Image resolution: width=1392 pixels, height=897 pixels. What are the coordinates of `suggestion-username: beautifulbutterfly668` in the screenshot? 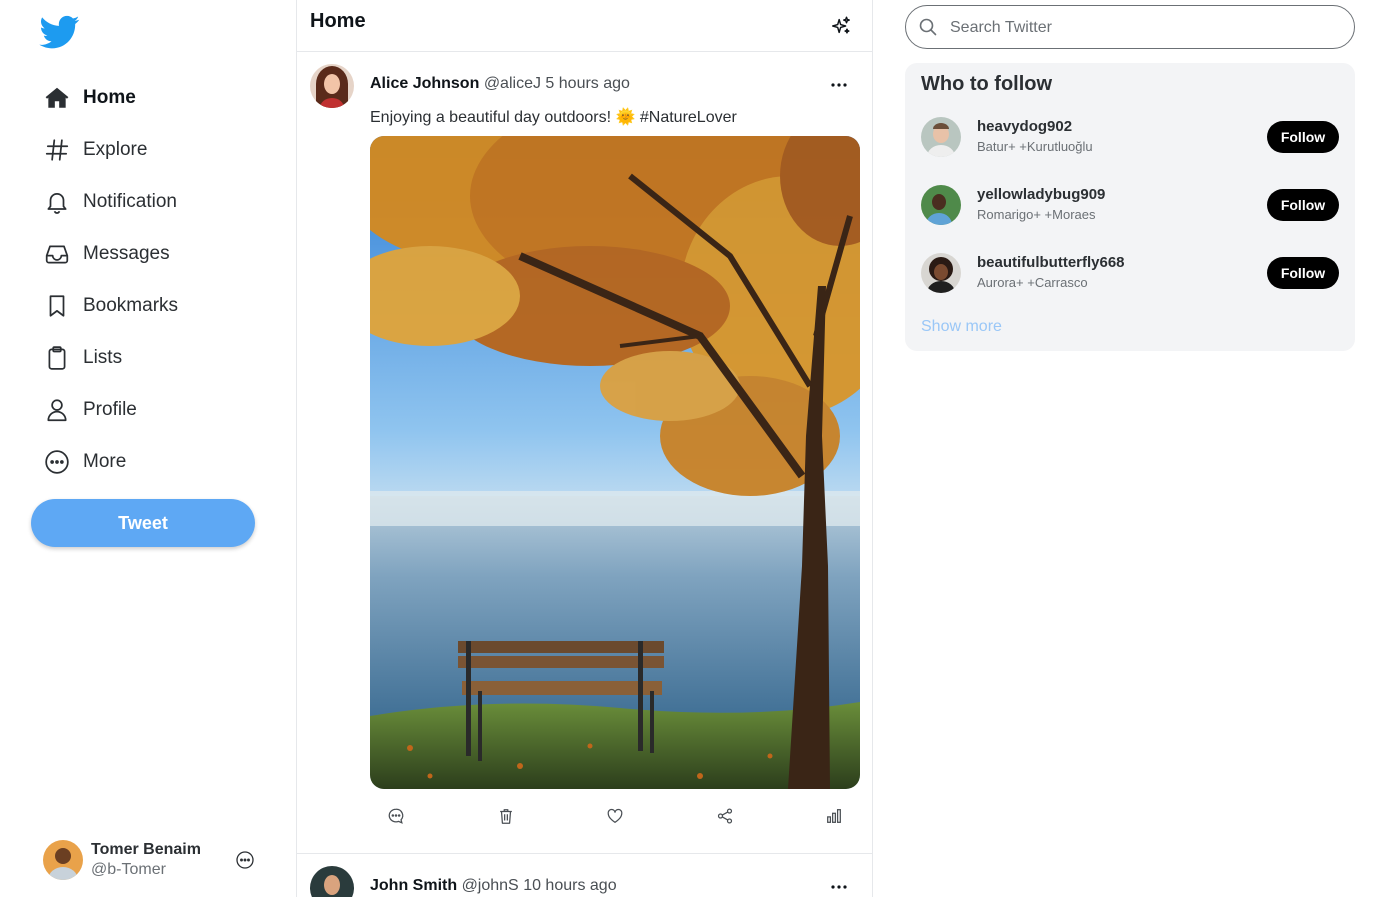 It's located at (1051, 262).